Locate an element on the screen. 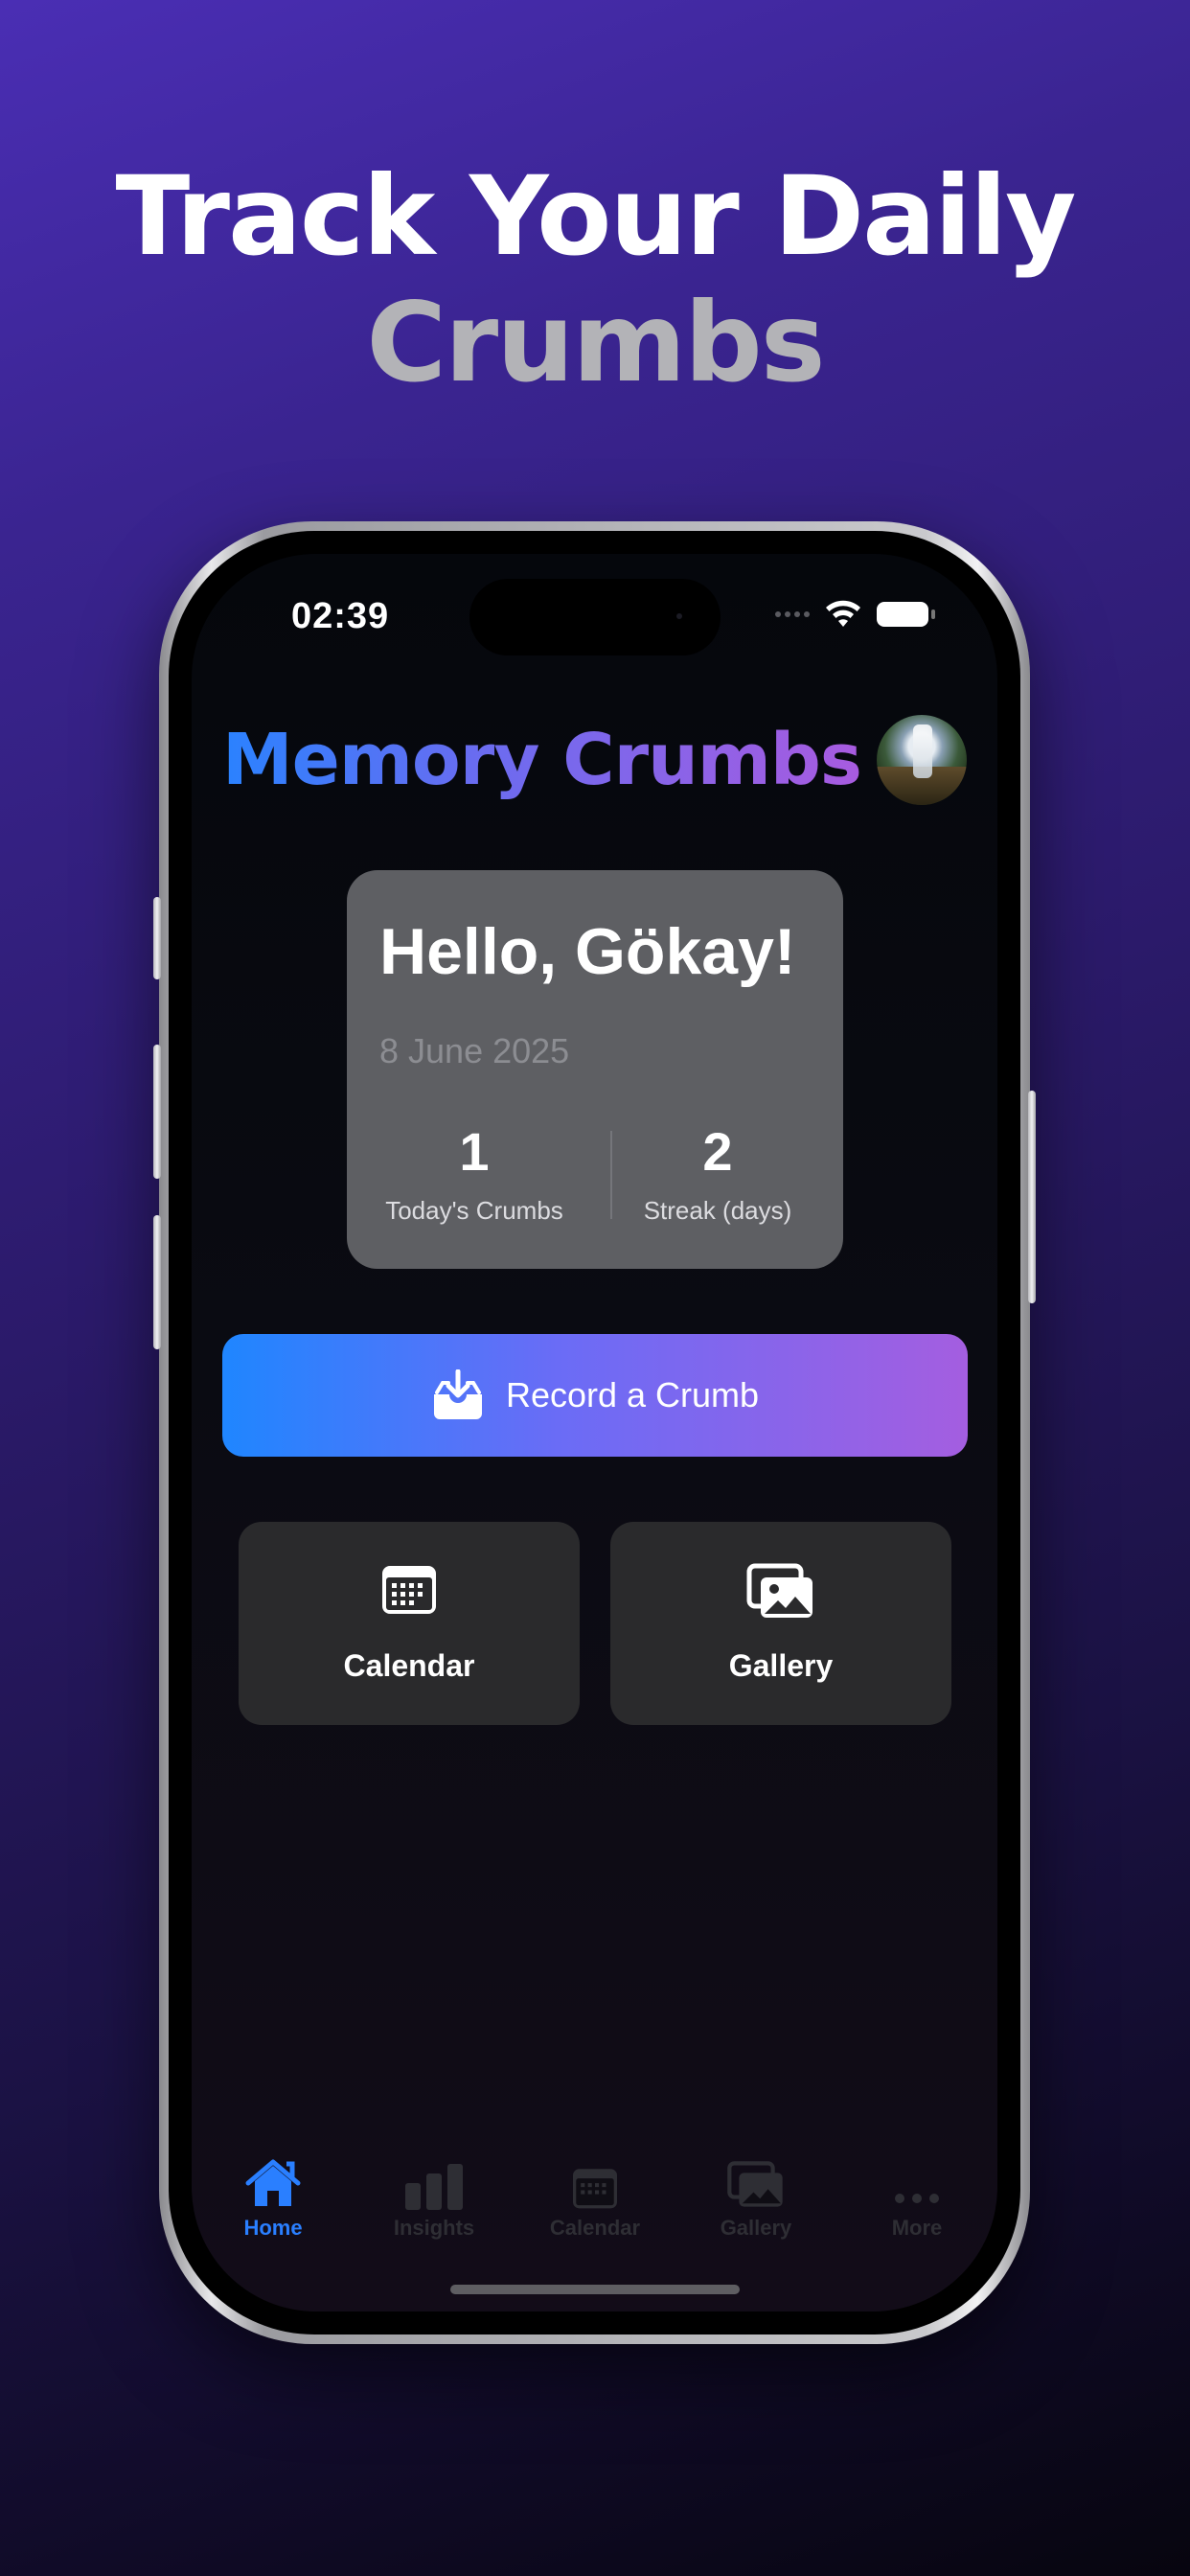 Image resolution: width=1190 pixels, height=2576 pixels. stat-streak: 2 Streak (days) is located at coordinates (717, 1173).